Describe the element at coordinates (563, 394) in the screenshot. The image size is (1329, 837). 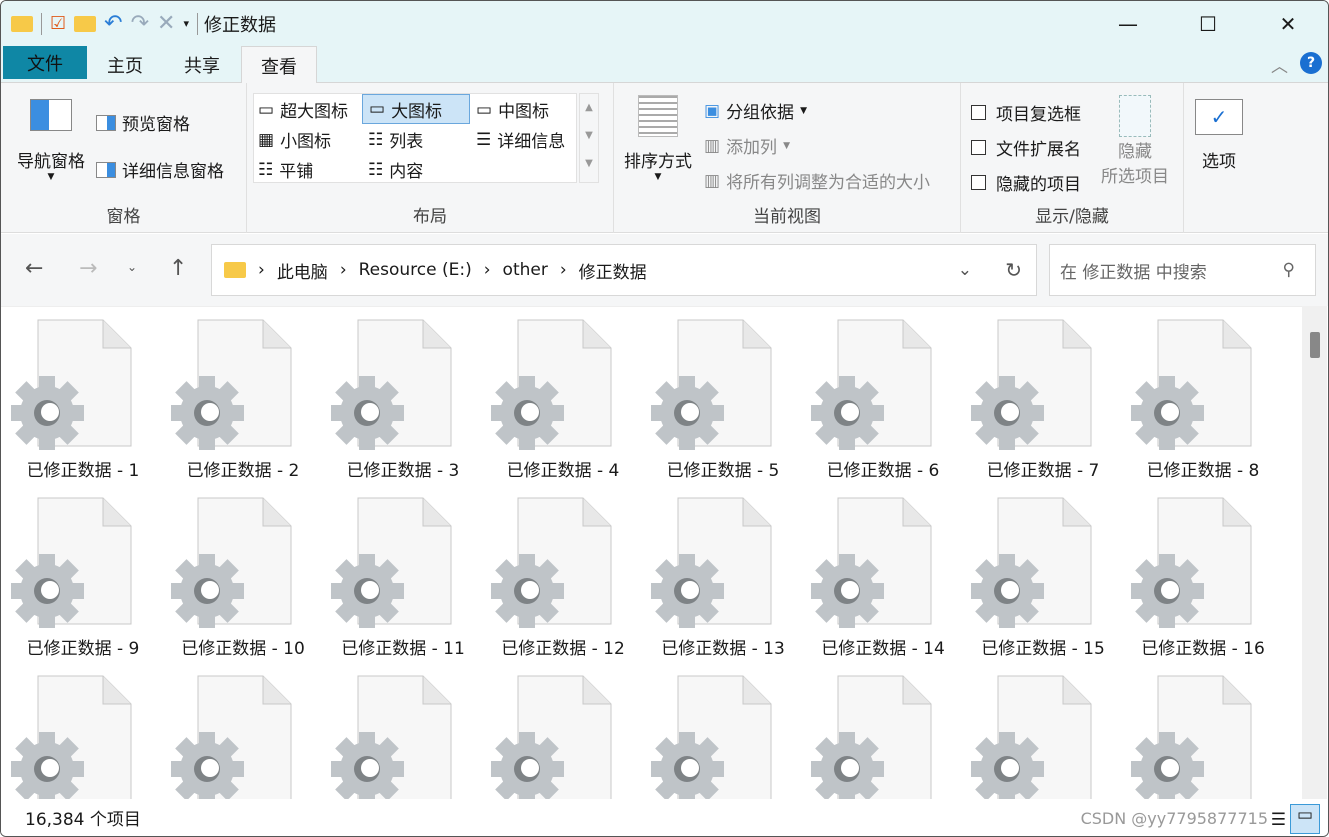
I see `file-item: 已修正数据 - 4` at that location.